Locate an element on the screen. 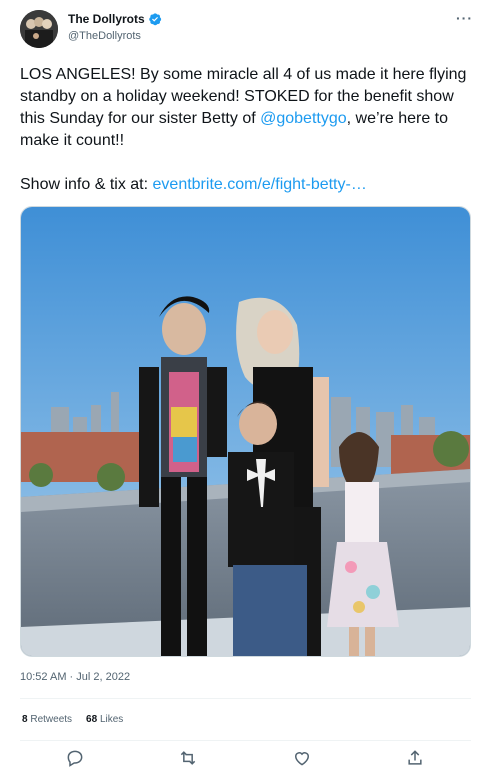 The image size is (489, 783). verified-badge-icon is located at coordinates (155, 19).